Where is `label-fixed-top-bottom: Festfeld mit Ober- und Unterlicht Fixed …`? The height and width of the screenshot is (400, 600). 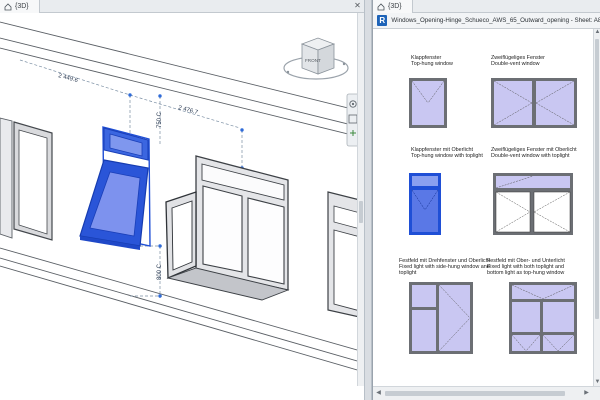
label-fixed-top-bottom: Festfeld mit Ober- und Unterlicht Fixed … is located at coordinates (534, 267).